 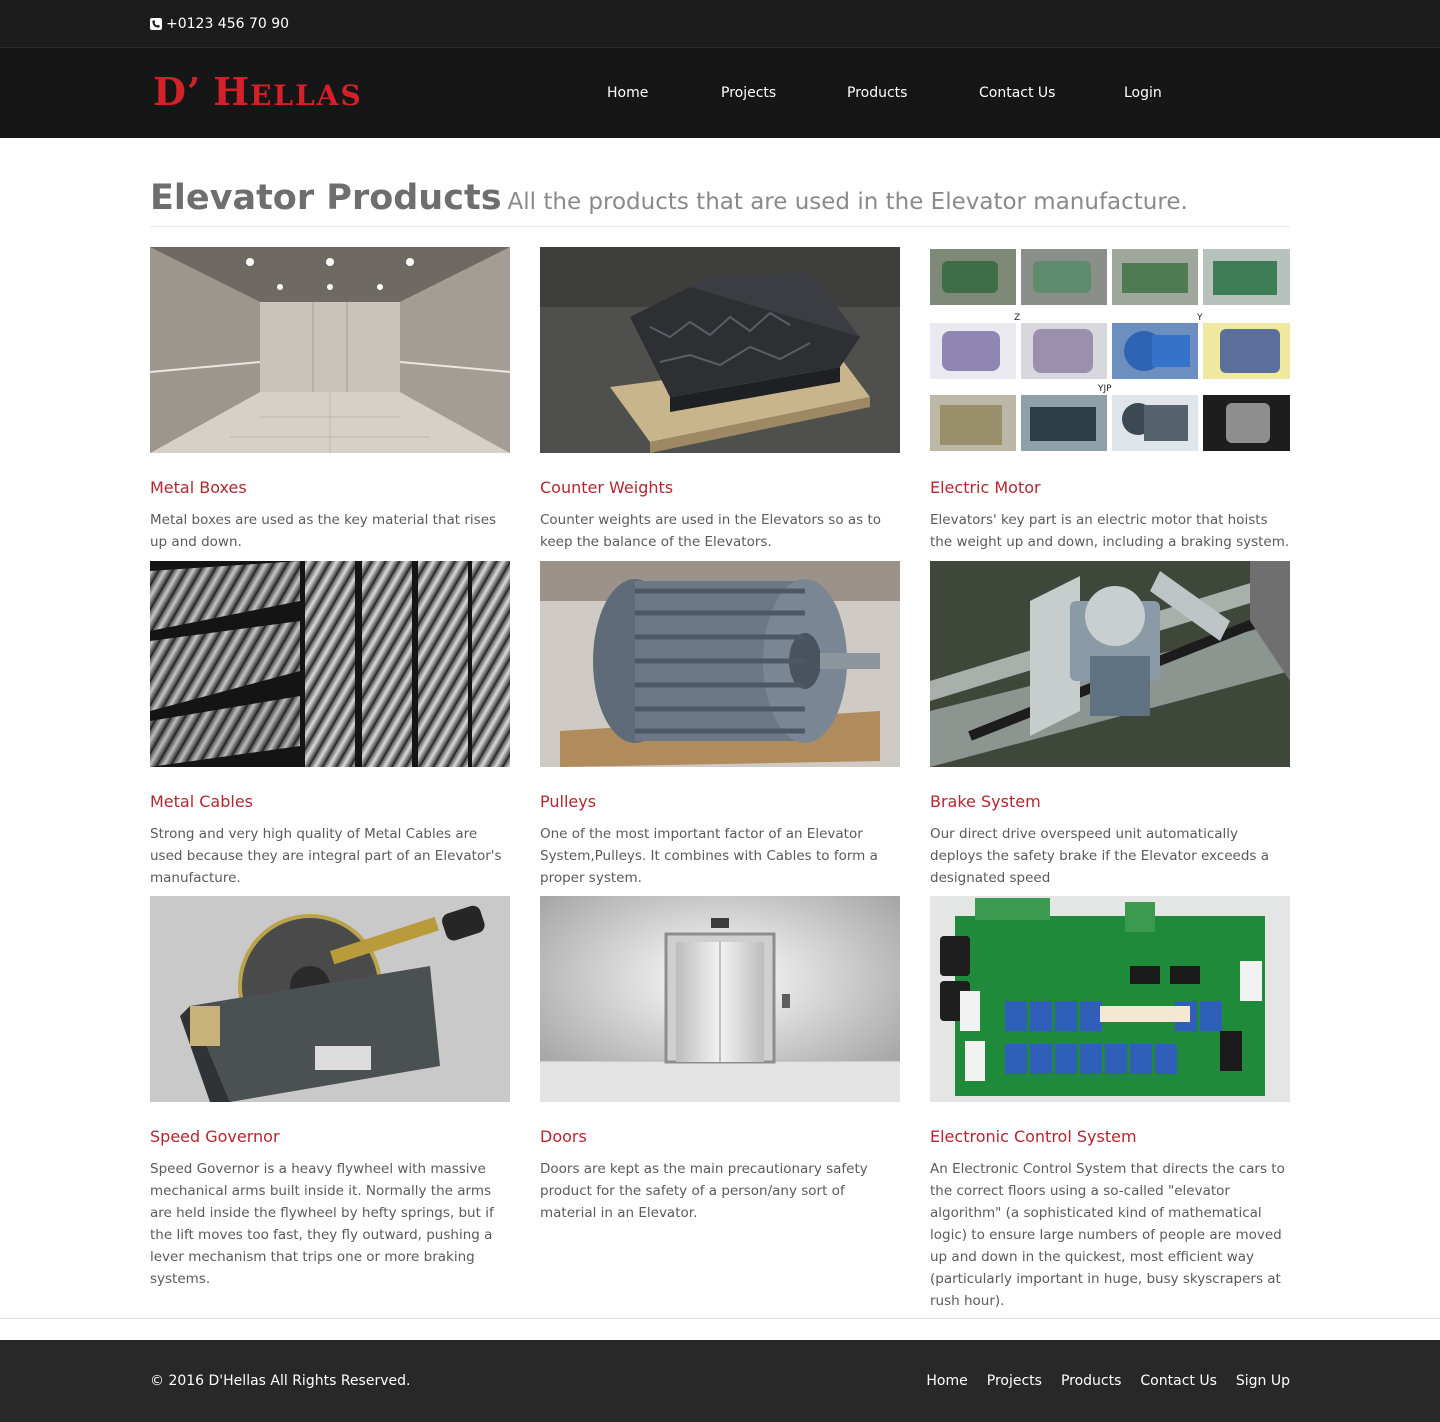 What do you see at coordinates (1263, 1381) in the screenshot?
I see `footer-link-sign-up: Sign Up` at bounding box center [1263, 1381].